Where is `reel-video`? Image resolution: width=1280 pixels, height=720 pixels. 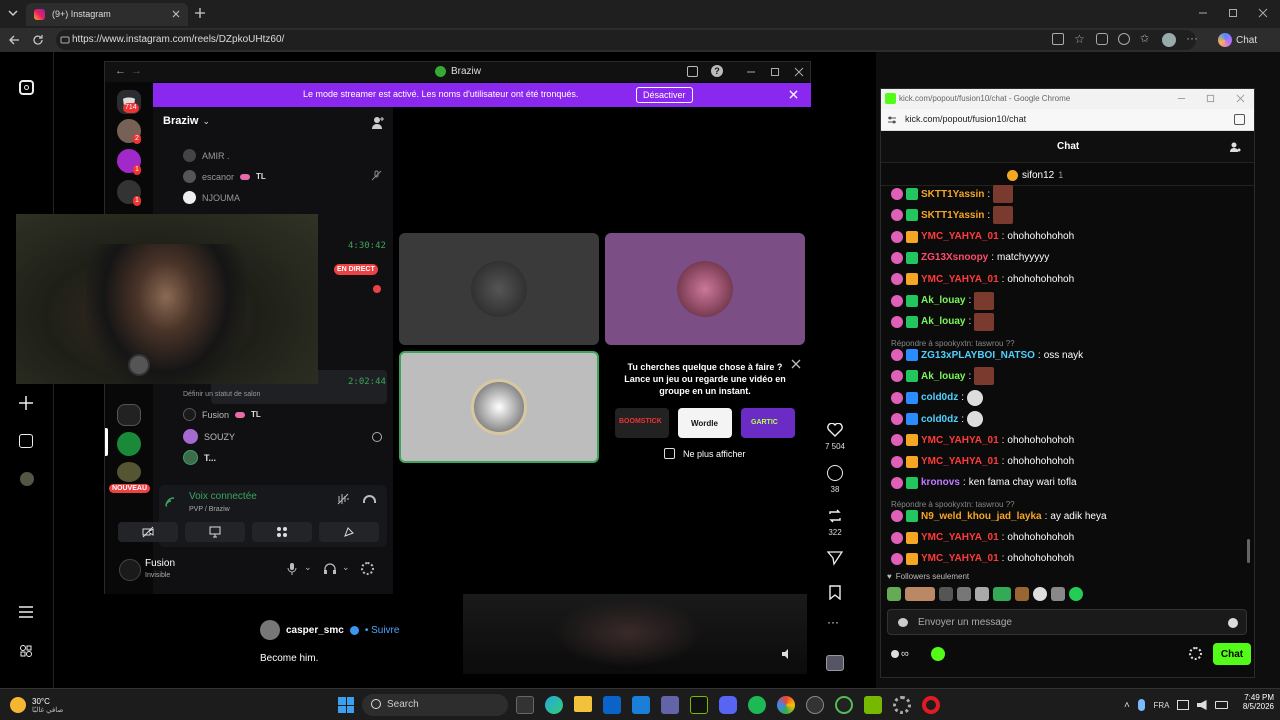 reel-video is located at coordinates (635, 631).